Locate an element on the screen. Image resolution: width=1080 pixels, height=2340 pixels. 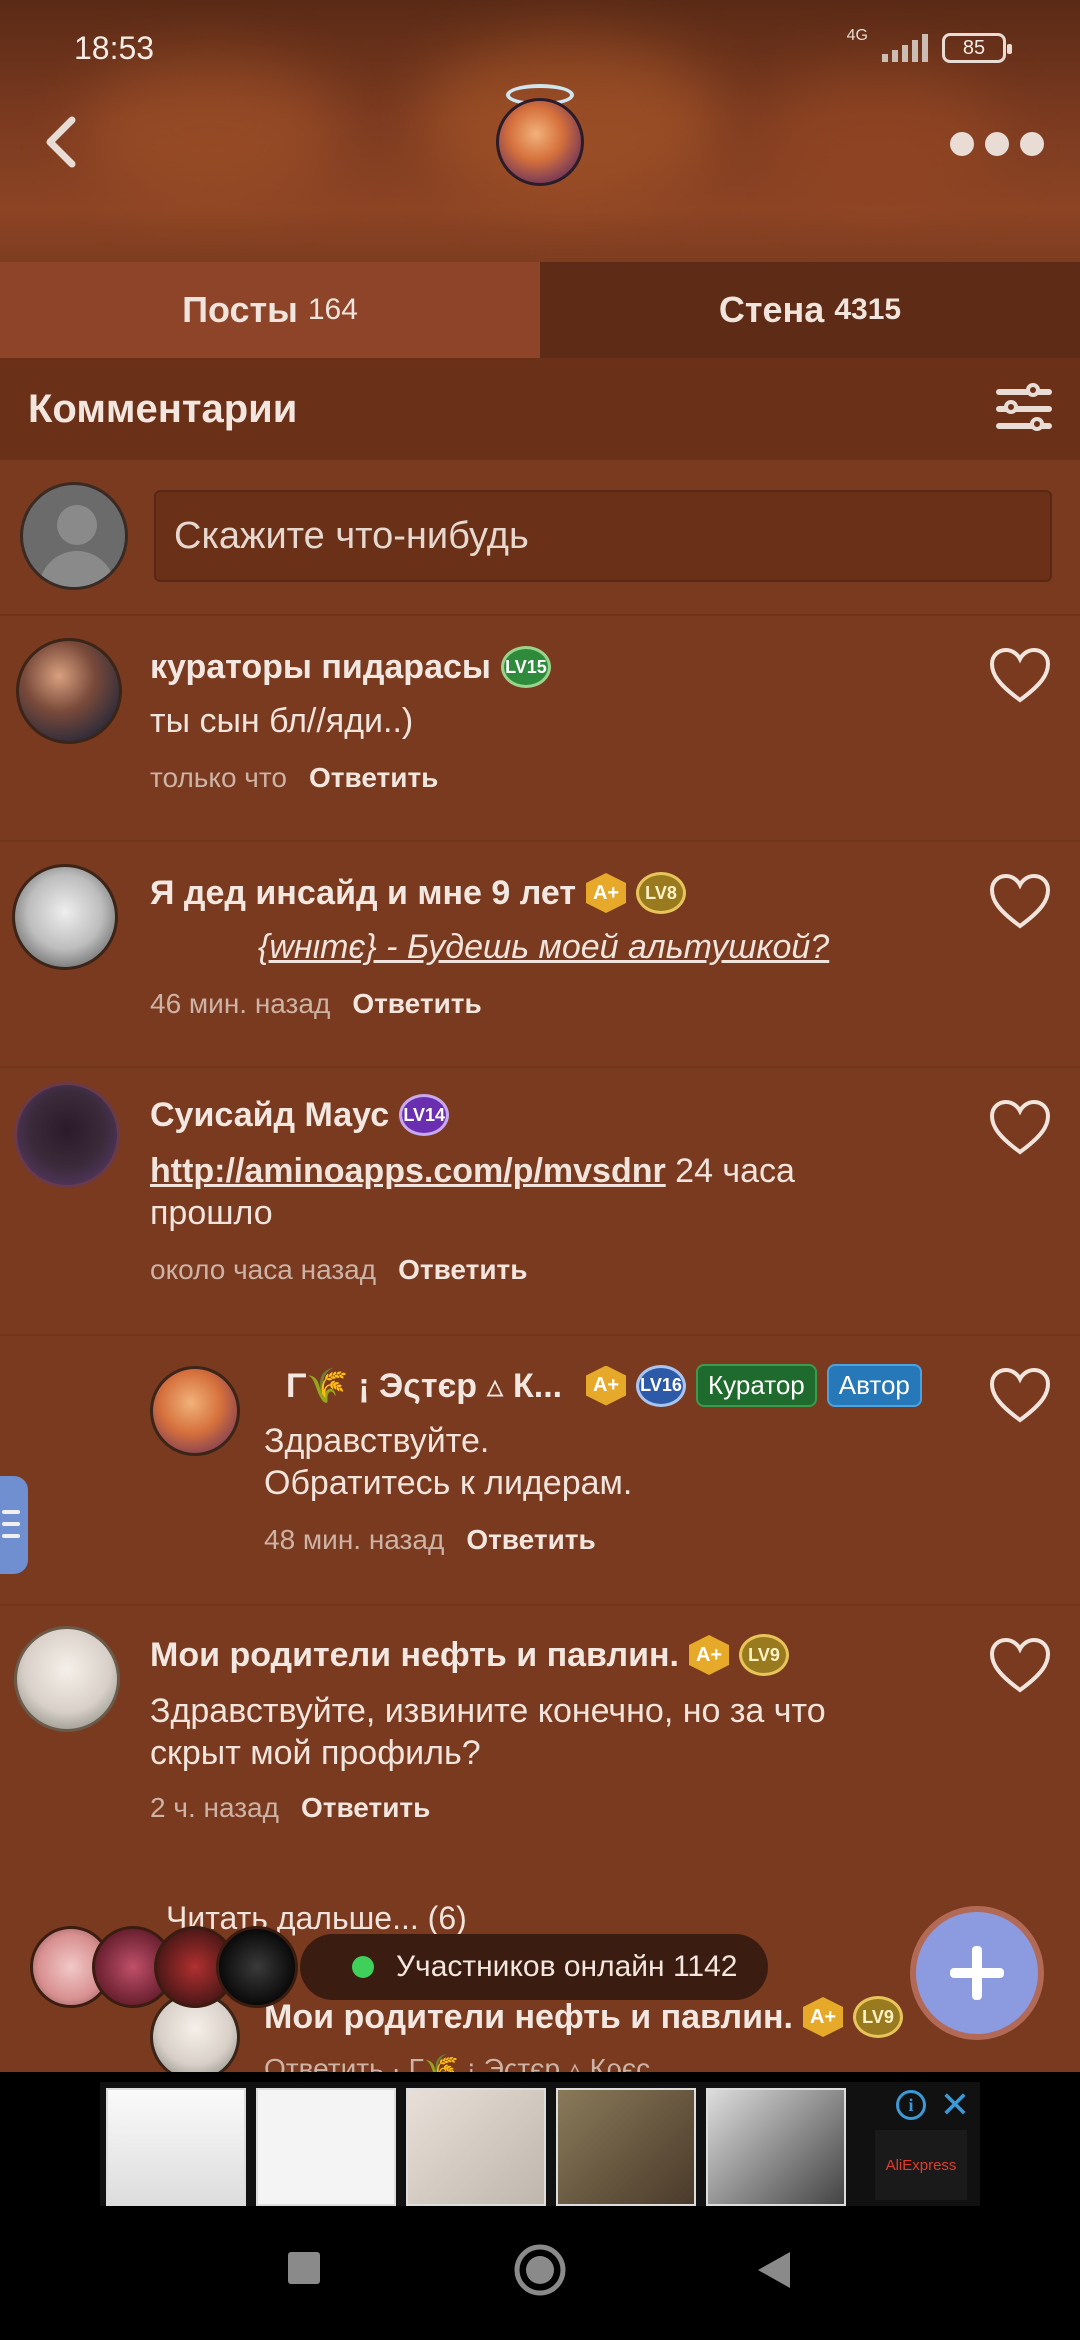
back-nav-icon is located at coordinates (774, 2270).